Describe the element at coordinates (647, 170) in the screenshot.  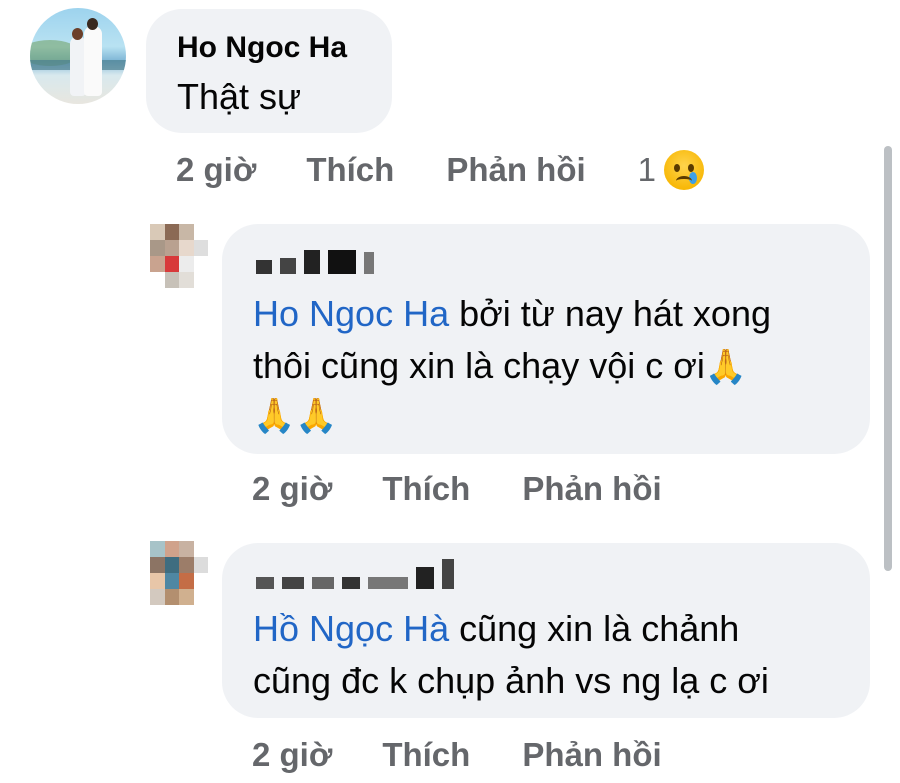
I see `reaction-count: 1` at that location.